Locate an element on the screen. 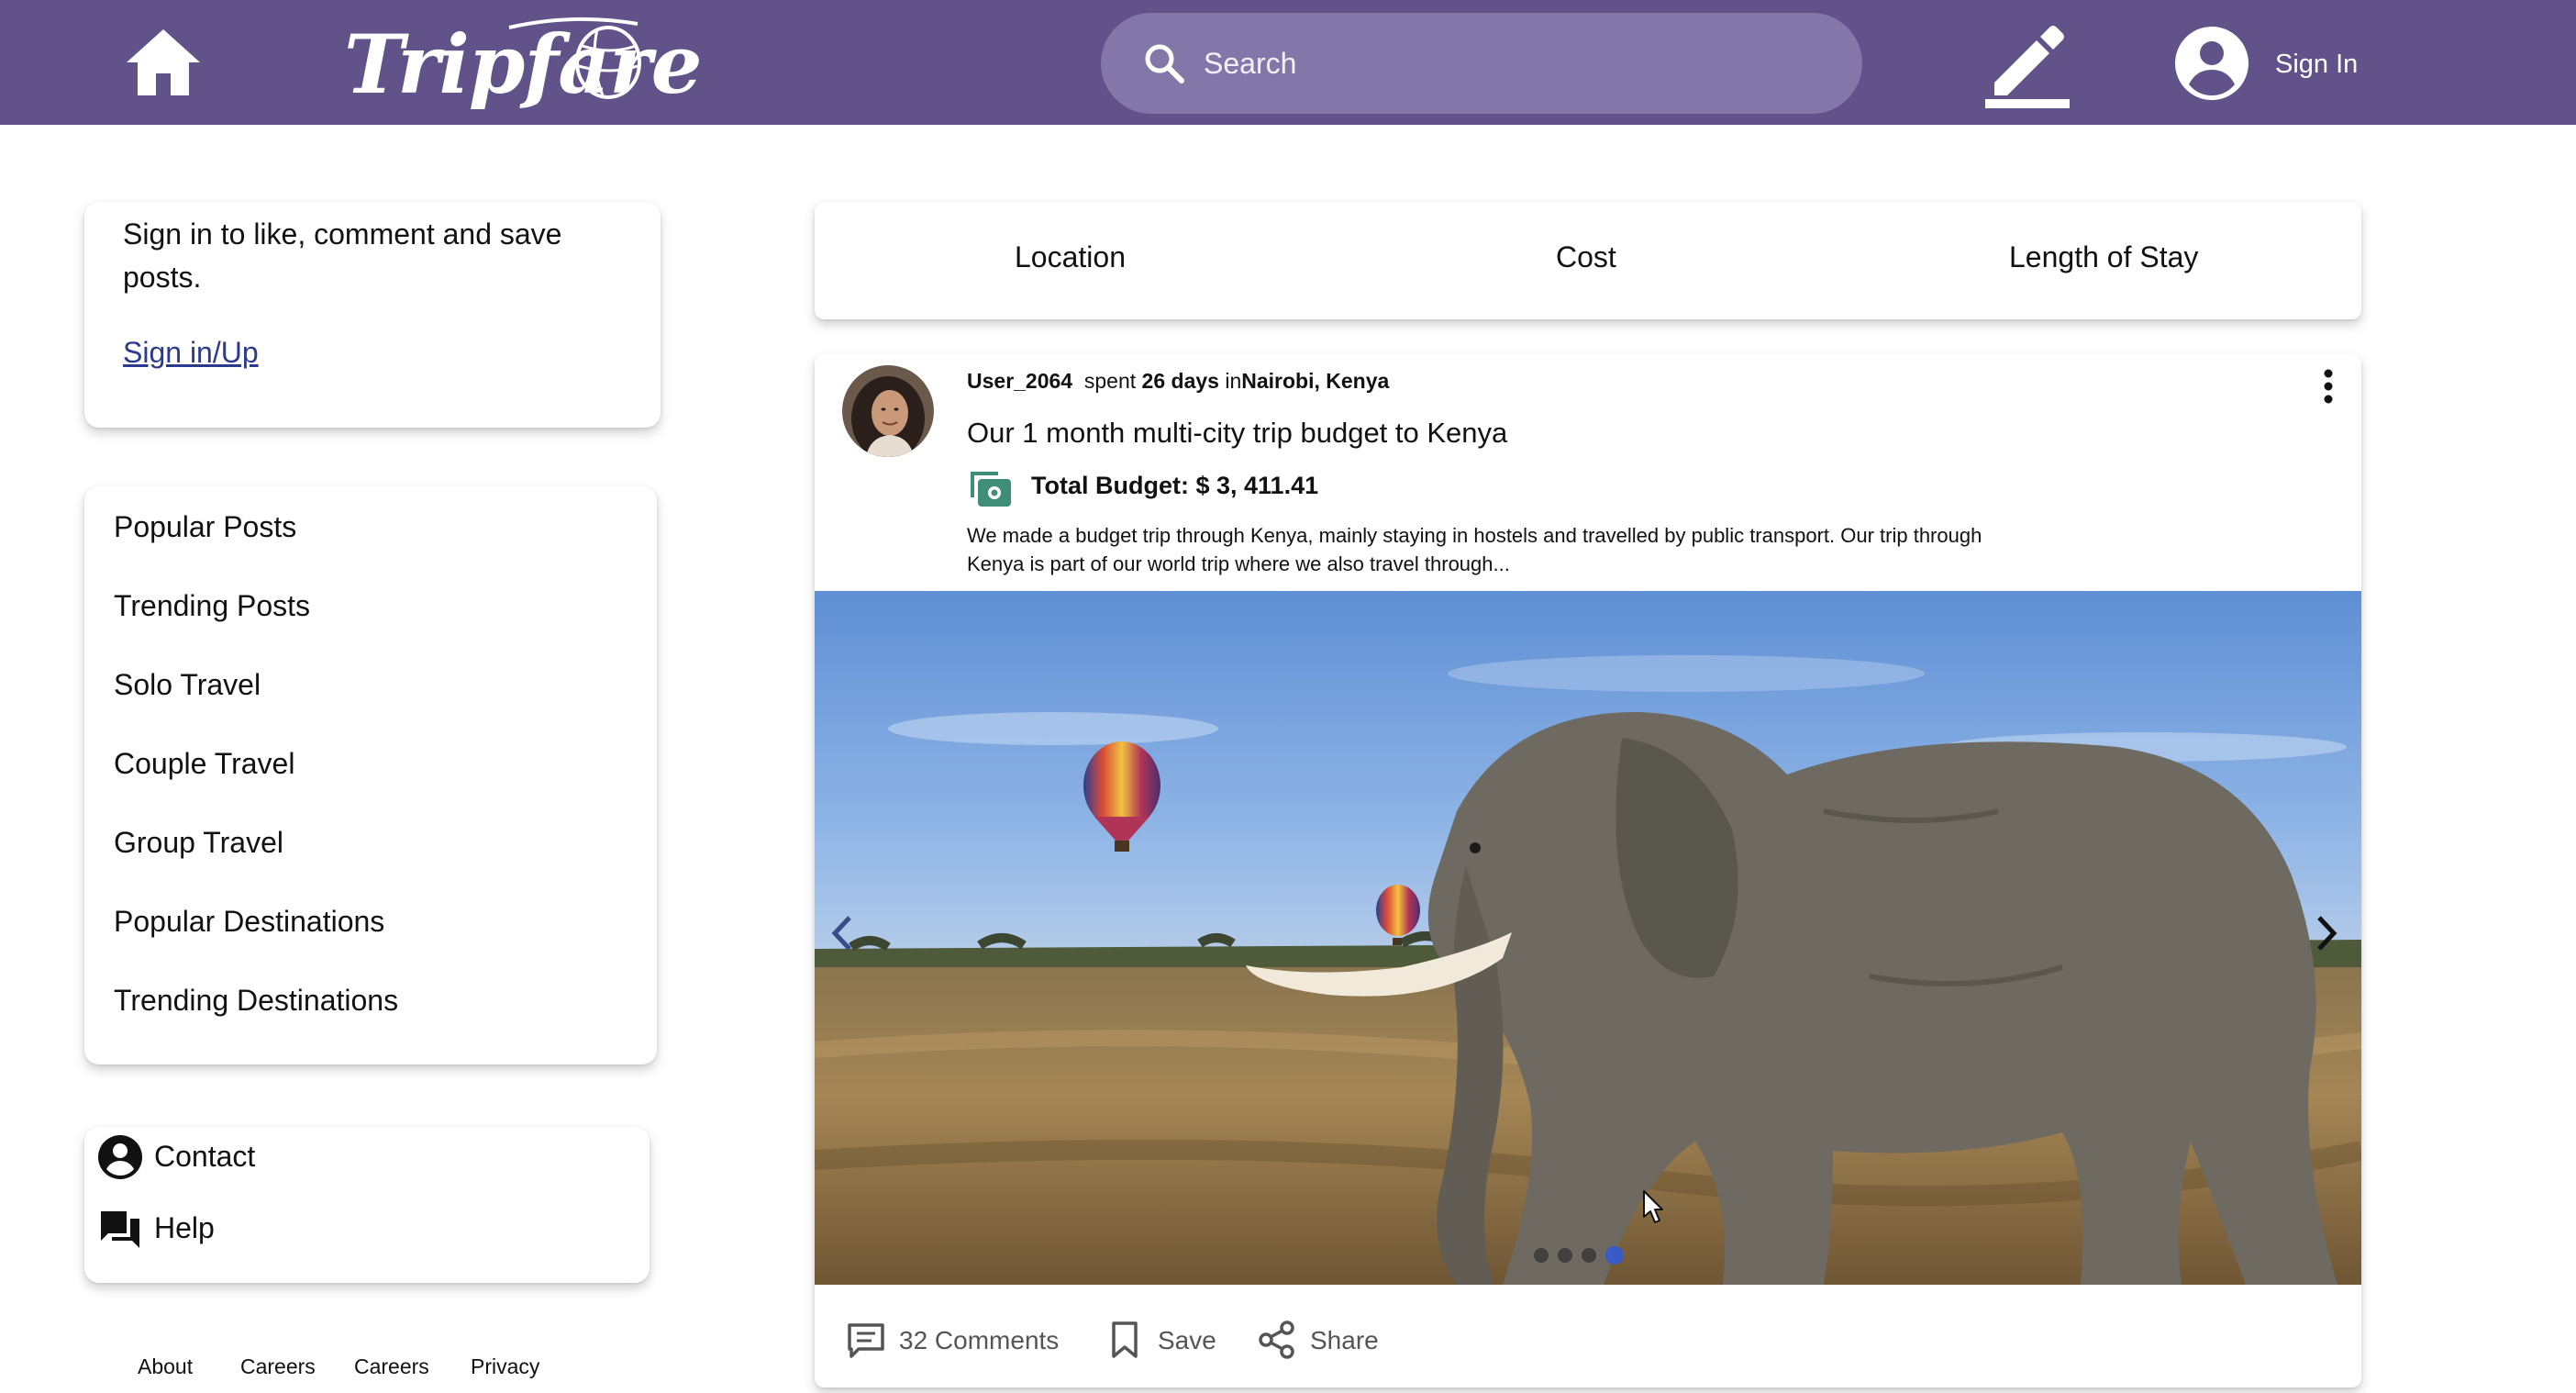 Image resolution: width=2576 pixels, height=1393 pixels. search-bar is located at coordinates (1481, 63).